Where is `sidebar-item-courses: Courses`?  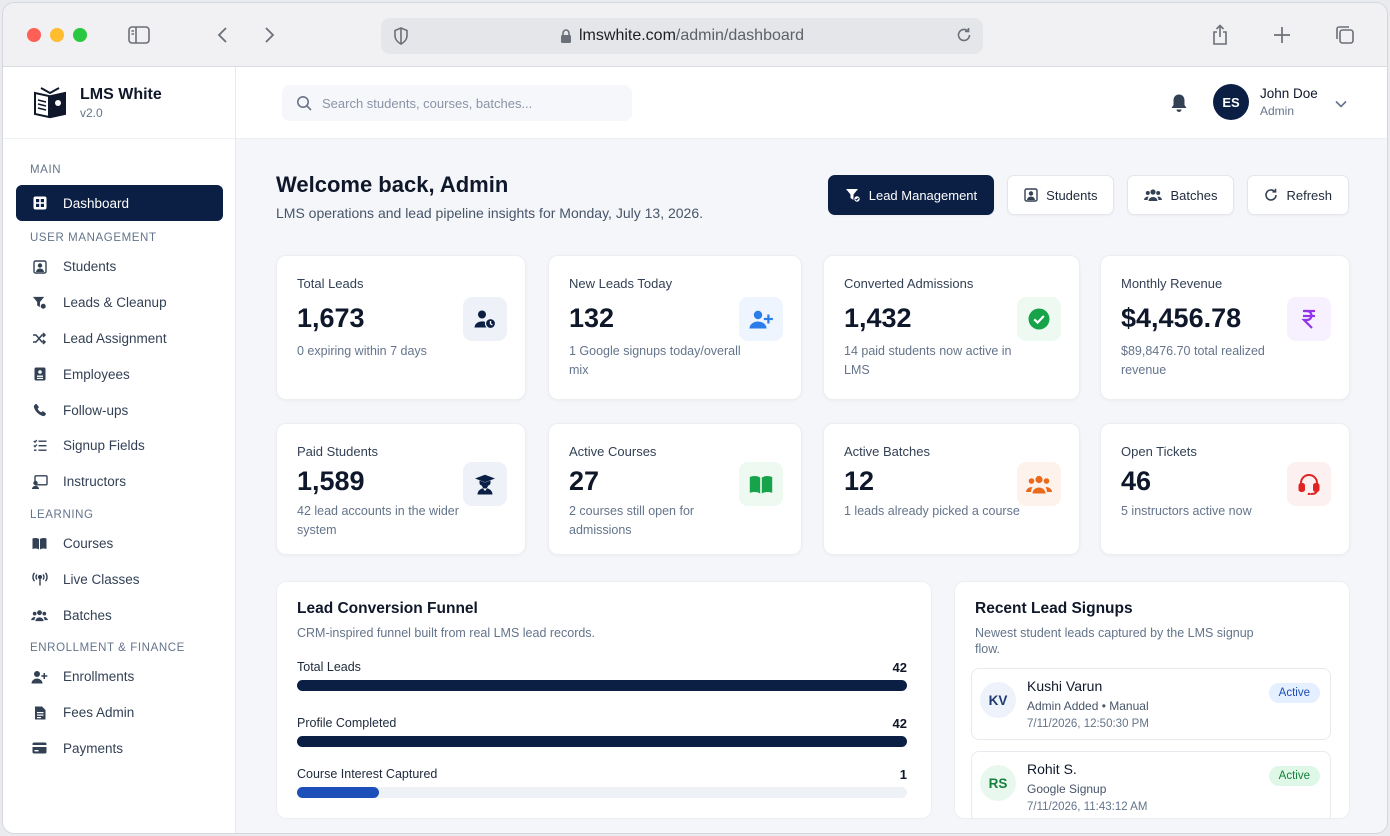
sidebar-item-courses: Courses is located at coordinates (119, 544).